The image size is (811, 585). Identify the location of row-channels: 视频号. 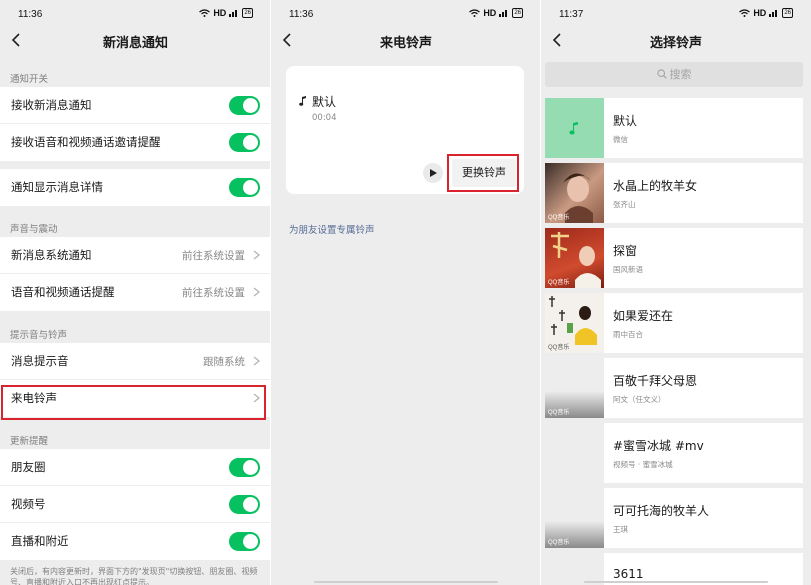
(135, 504).